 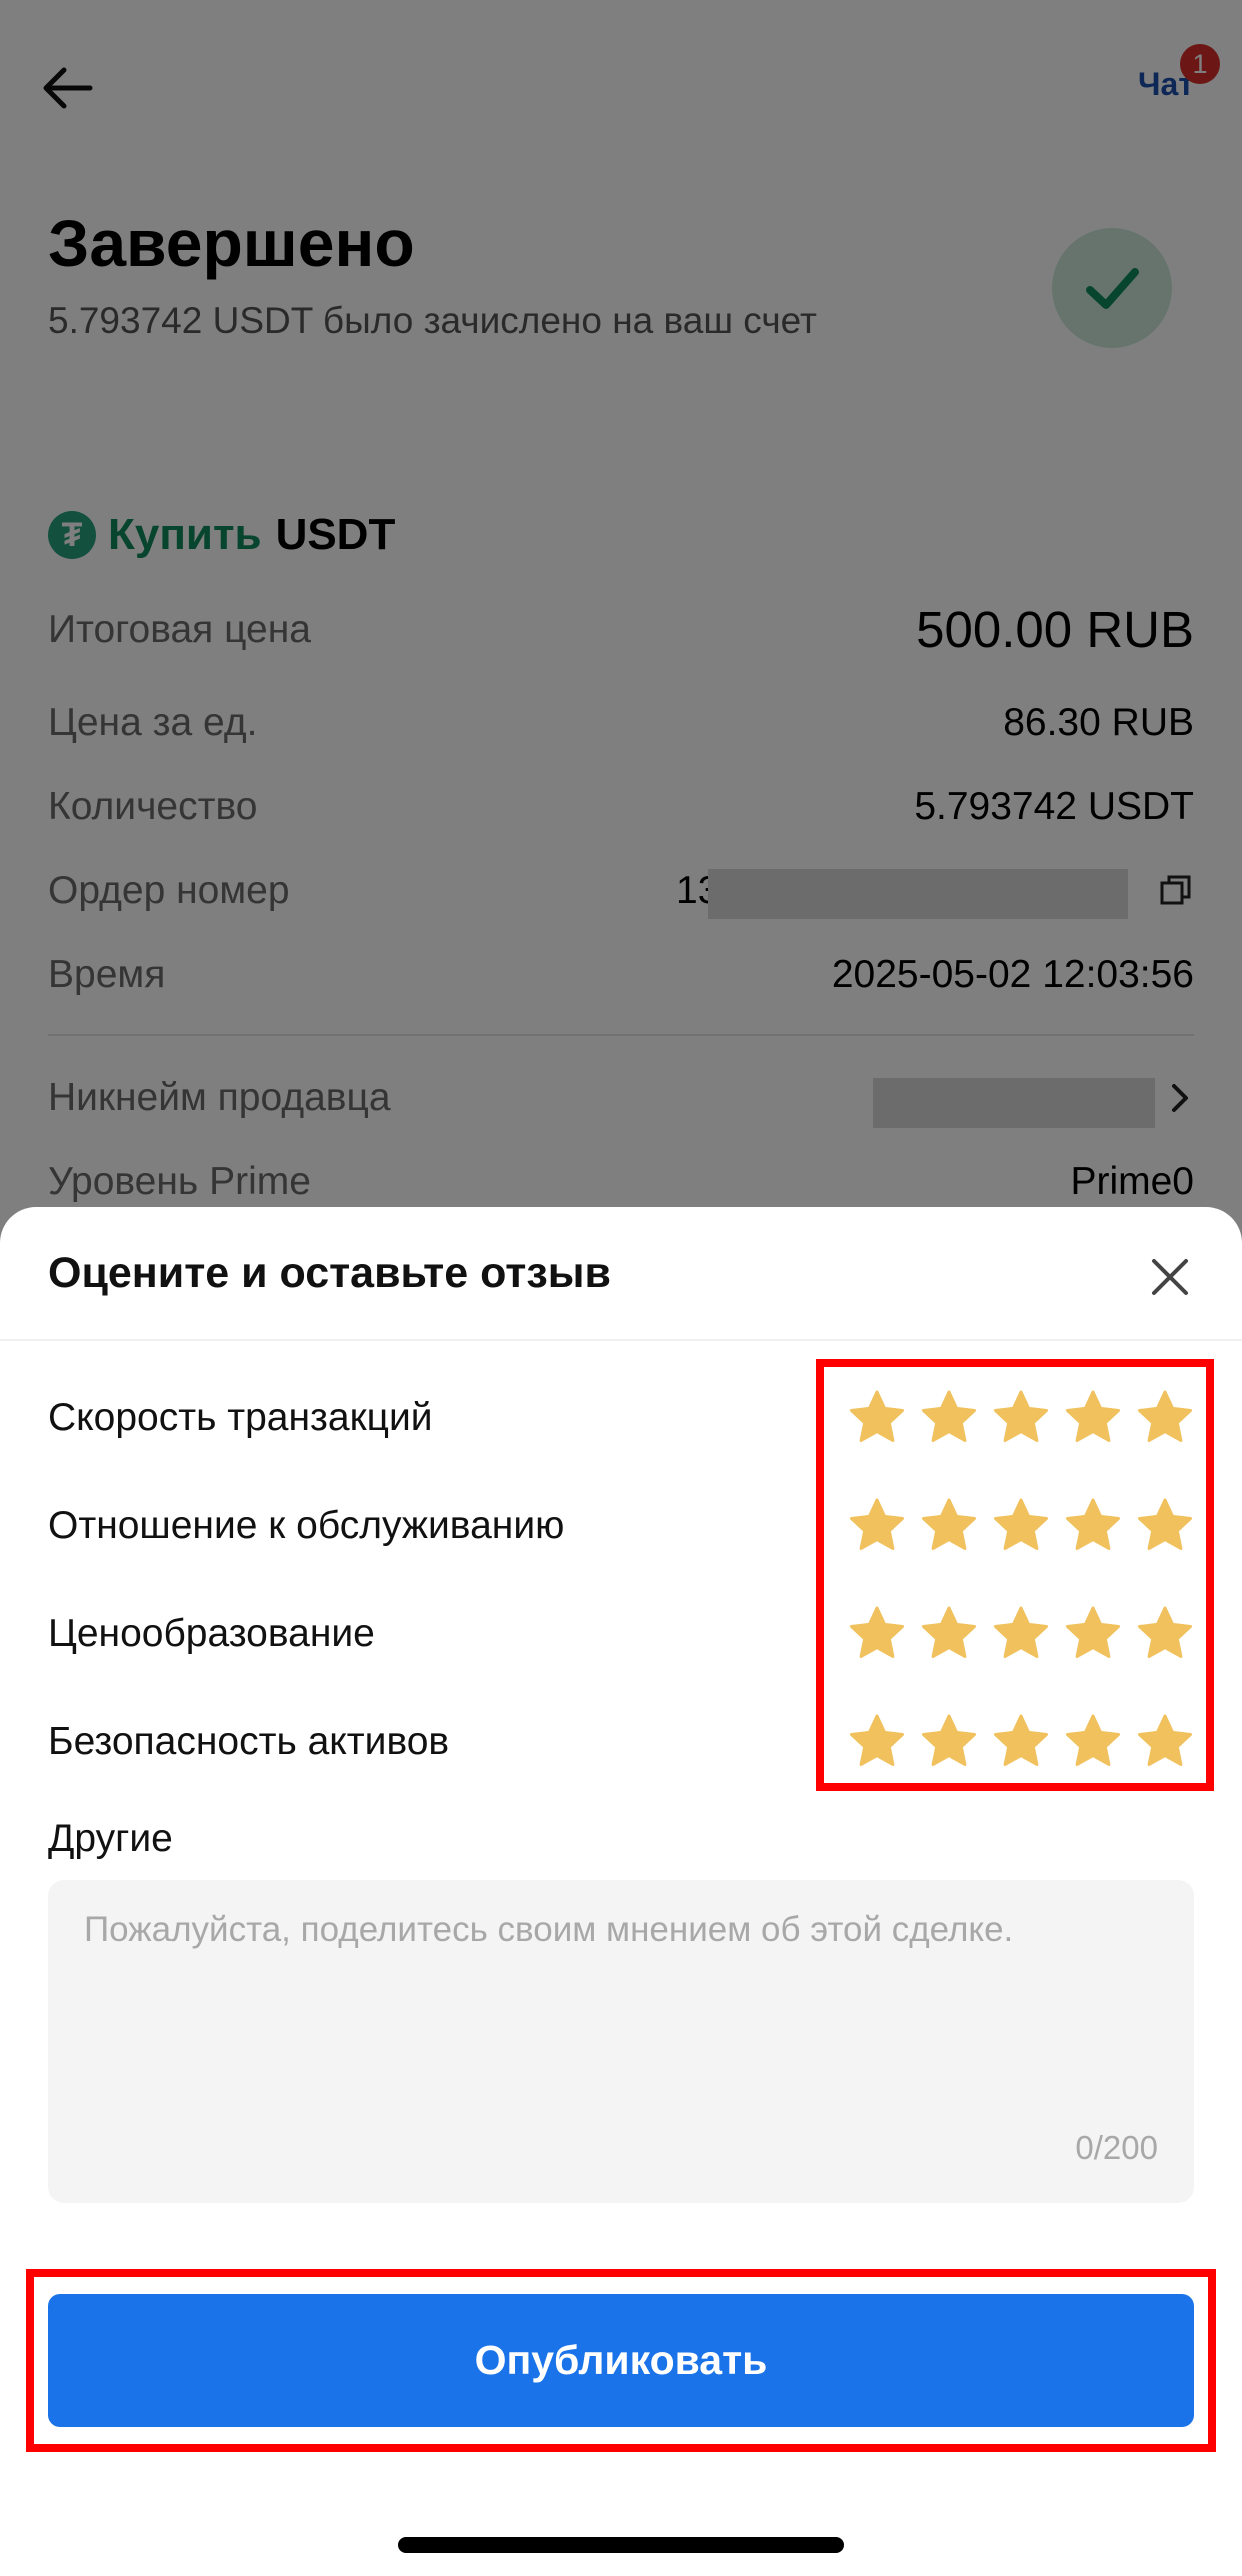 What do you see at coordinates (211, 1633) in the screenshot?
I see `rating-label-pricing: Ценообразование` at bounding box center [211, 1633].